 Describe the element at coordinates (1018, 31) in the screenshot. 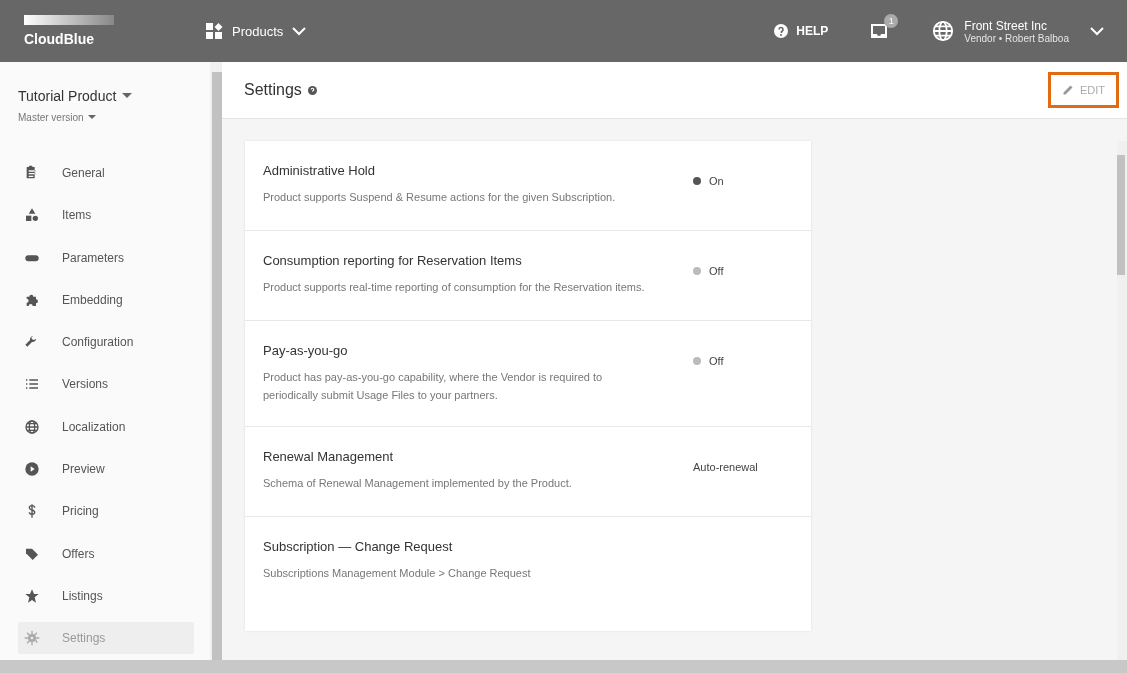

I see `account-menu: Front Street Inc Vendor • Robert Balboa` at that location.